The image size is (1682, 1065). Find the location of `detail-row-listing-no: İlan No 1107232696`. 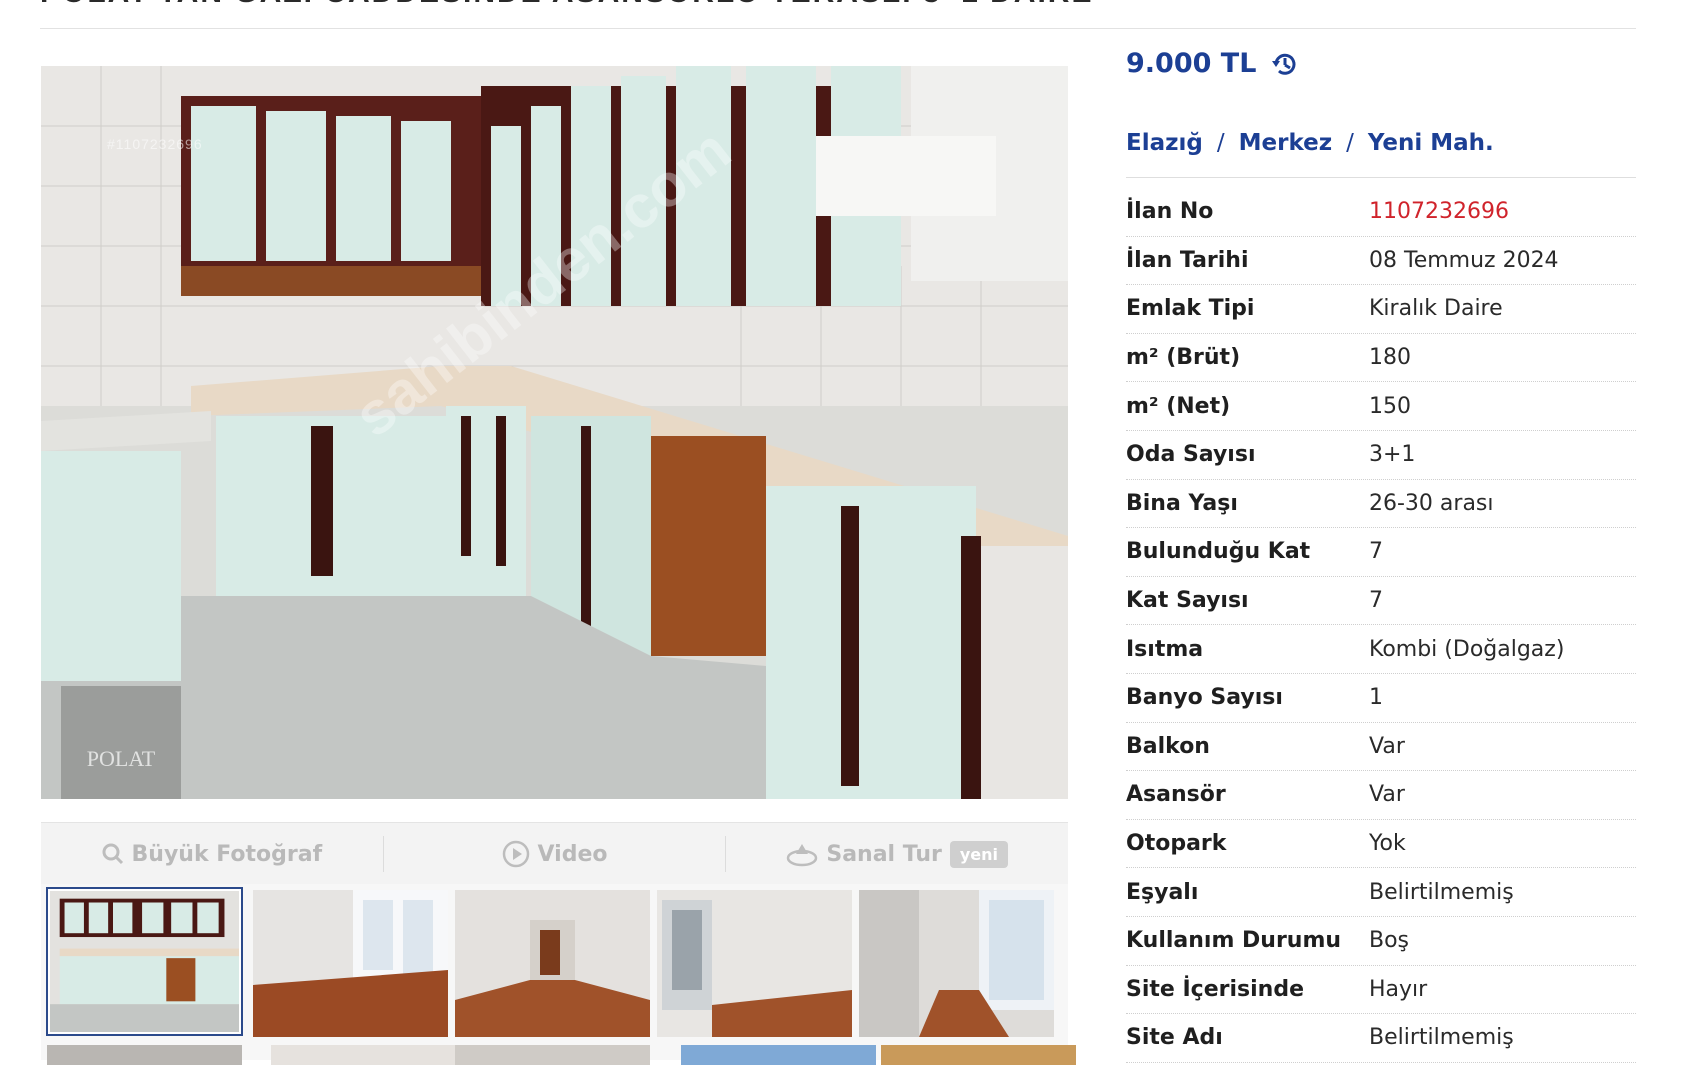

detail-row-listing-no: İlan No 1107232696 is located at coordinates (1381, 212).